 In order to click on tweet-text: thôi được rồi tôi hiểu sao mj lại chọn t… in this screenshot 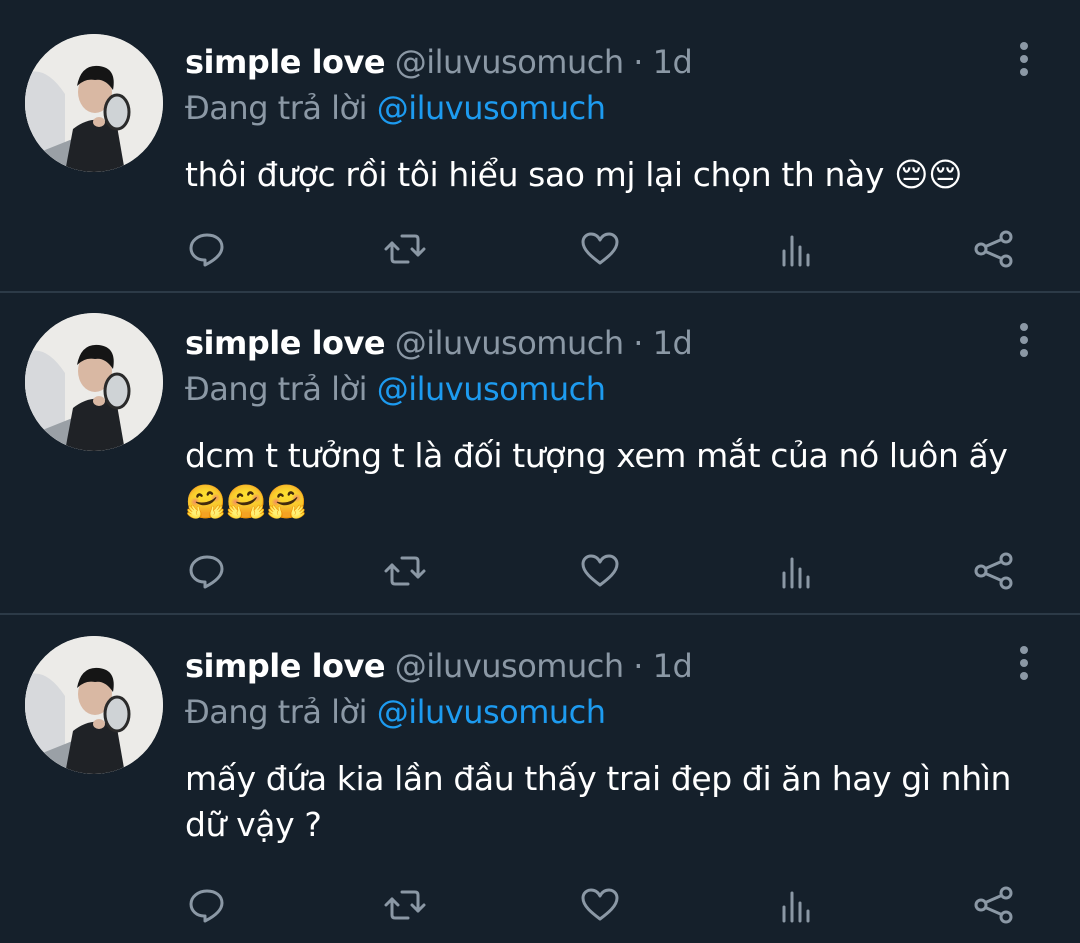, I will do `click(574, 174)`.